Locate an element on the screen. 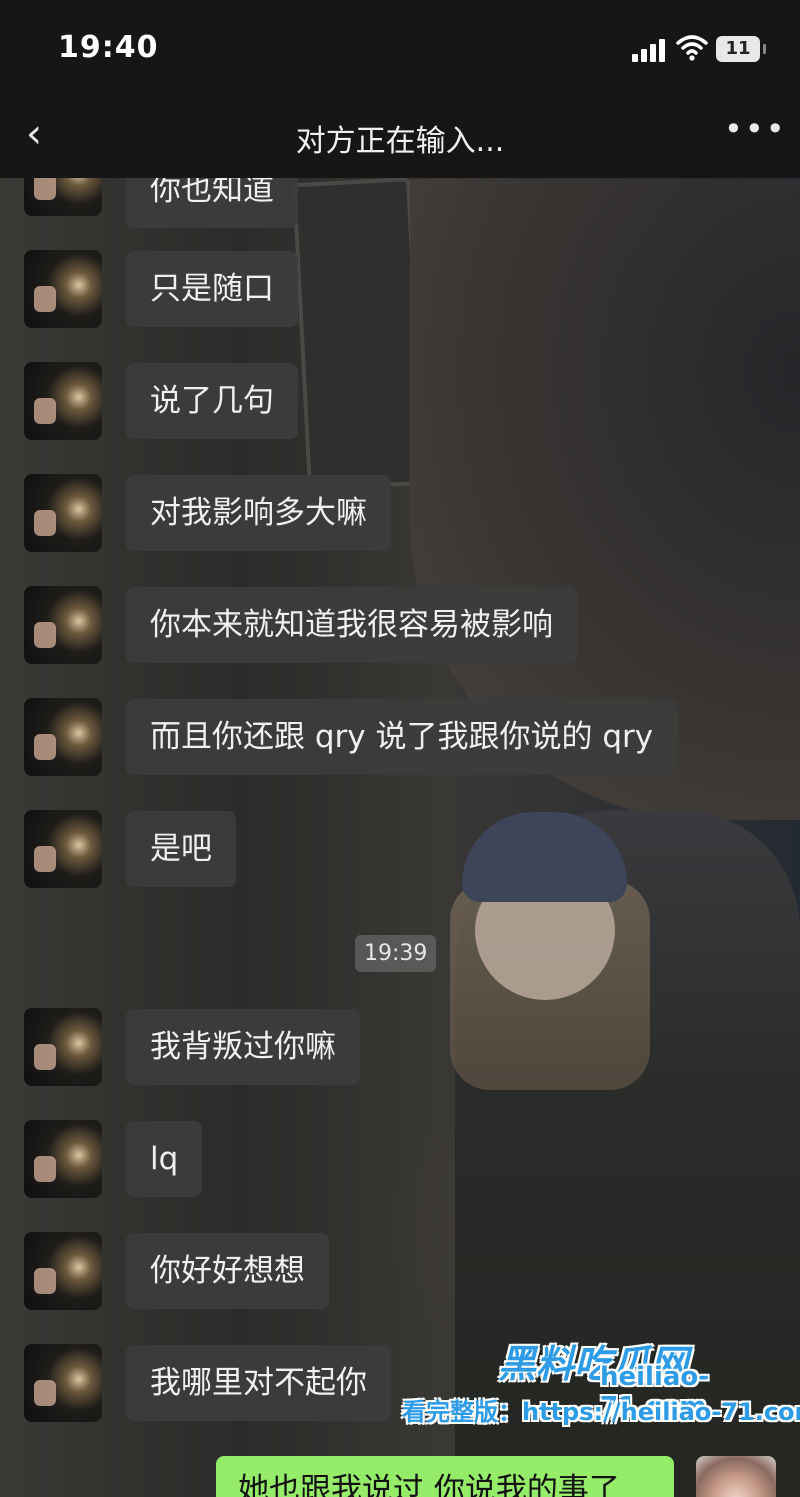  wifi-icon is located at coordinates (692, 48).